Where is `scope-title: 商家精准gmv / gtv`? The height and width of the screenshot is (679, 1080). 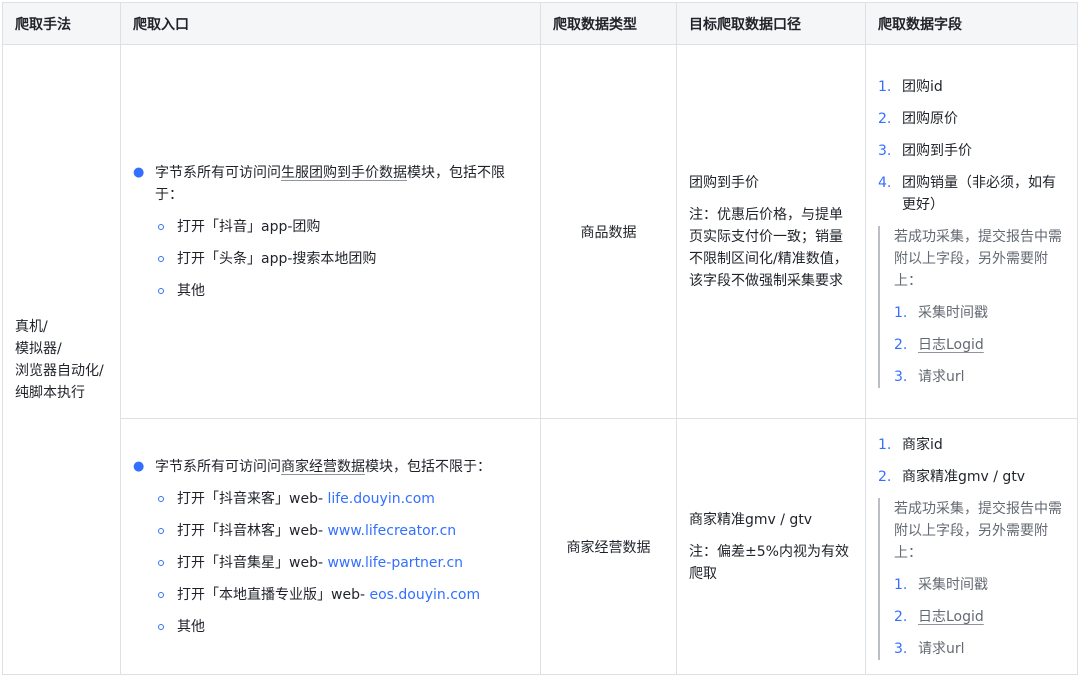
scope-title: 商家精准gmv / gtv is located at coordinates (751, 519).